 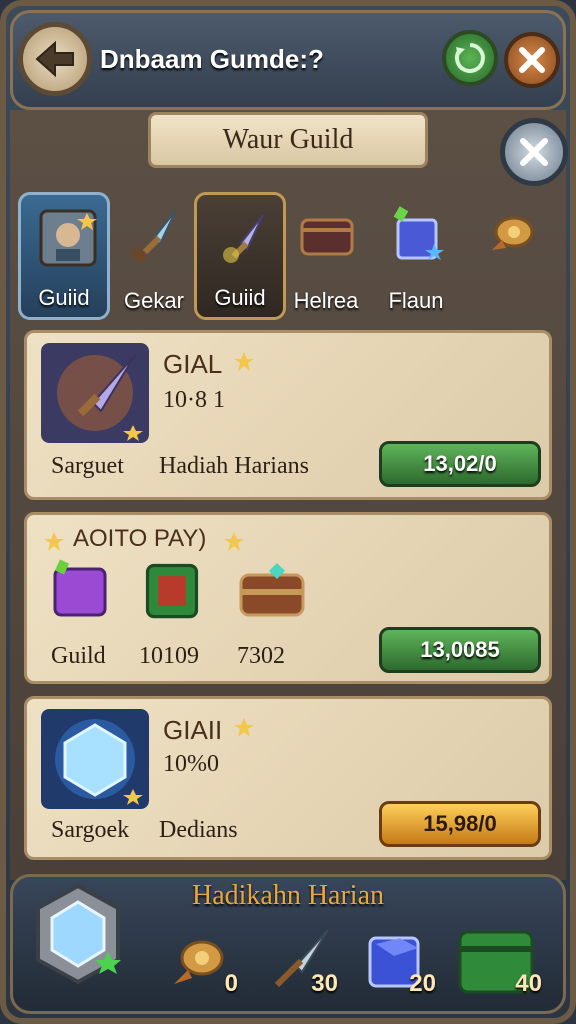 What do you see at coordinates (172, 591) in the screenshot?
I see `green-box-icon` at bounding box center [172, 591].